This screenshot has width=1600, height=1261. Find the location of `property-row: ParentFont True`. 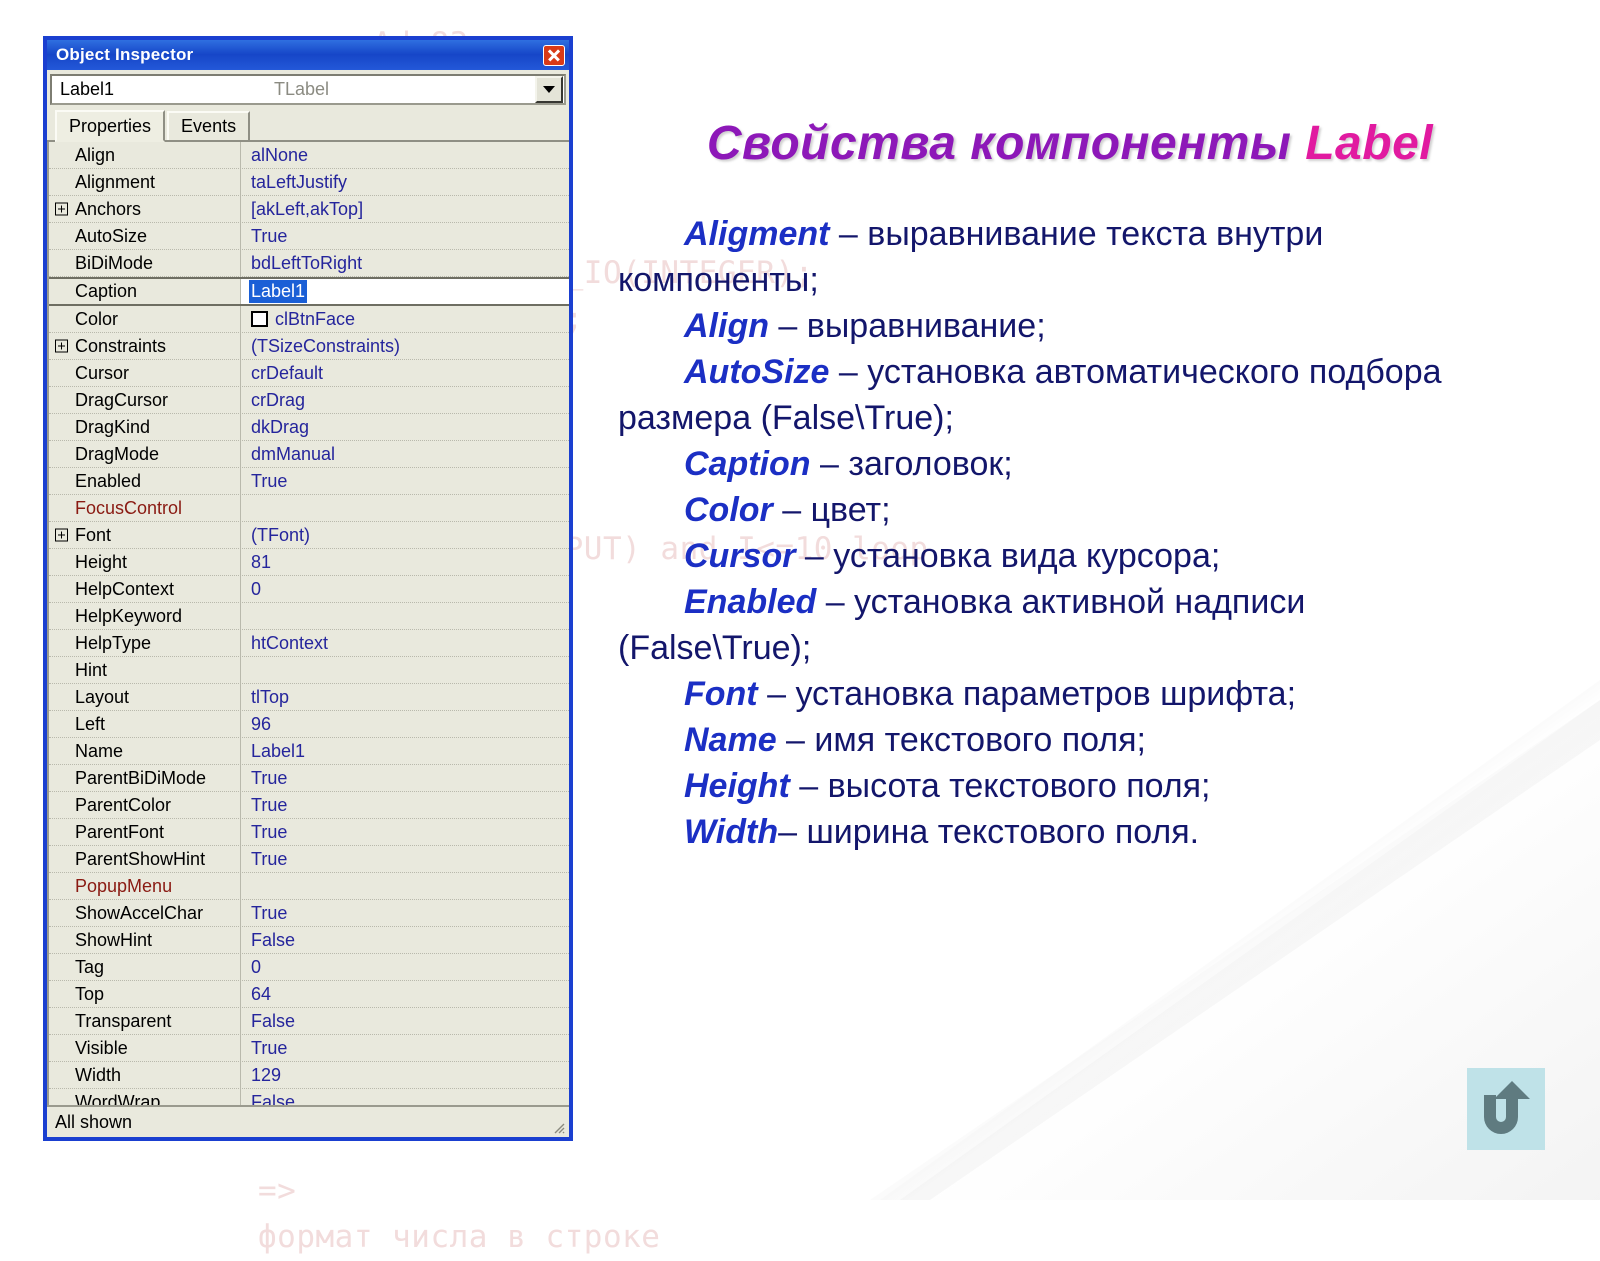

property-row: ParentFont True is located at coordinates (309, 832).